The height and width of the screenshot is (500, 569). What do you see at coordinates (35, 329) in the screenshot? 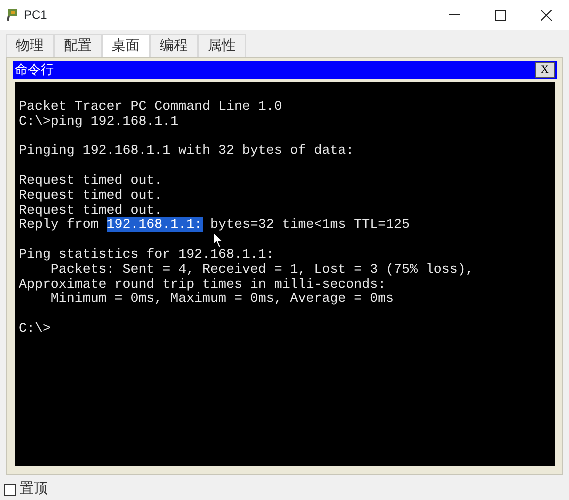
I see `terminal-line: C:\>` at bounding box center [35, 329].